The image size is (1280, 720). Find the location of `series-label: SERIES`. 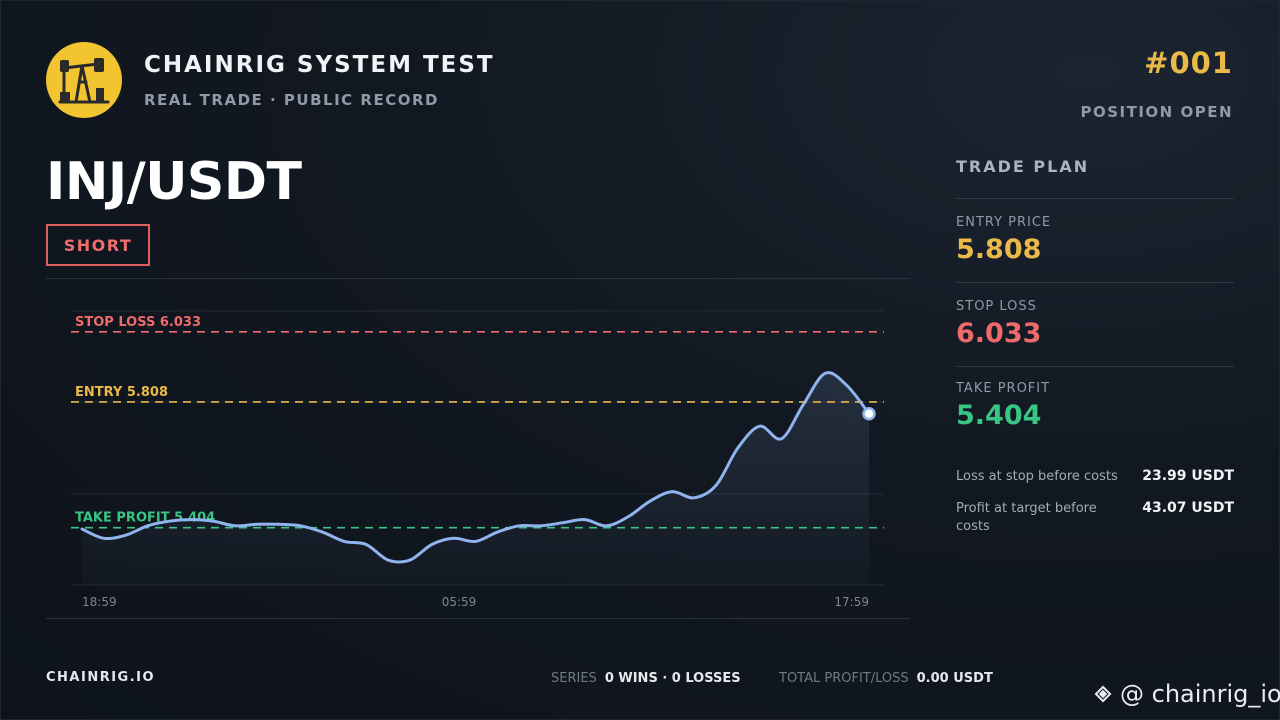

series-label: SERIES is located at coordinates (574, 678).